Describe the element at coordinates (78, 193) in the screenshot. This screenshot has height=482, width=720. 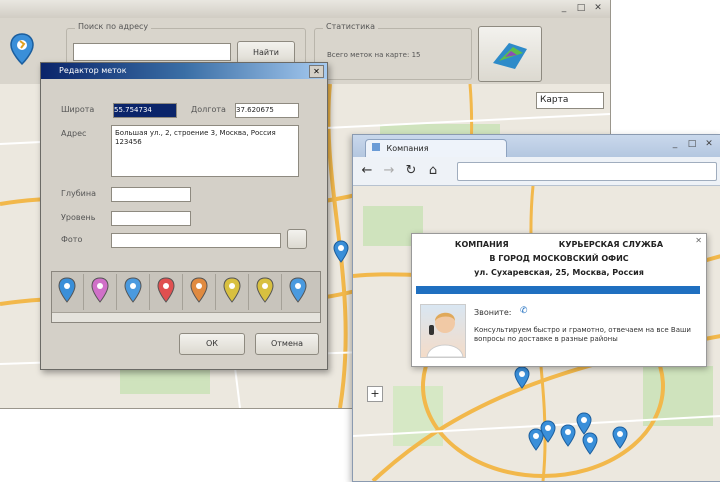
I see `depth-label: Глубина` at that location.